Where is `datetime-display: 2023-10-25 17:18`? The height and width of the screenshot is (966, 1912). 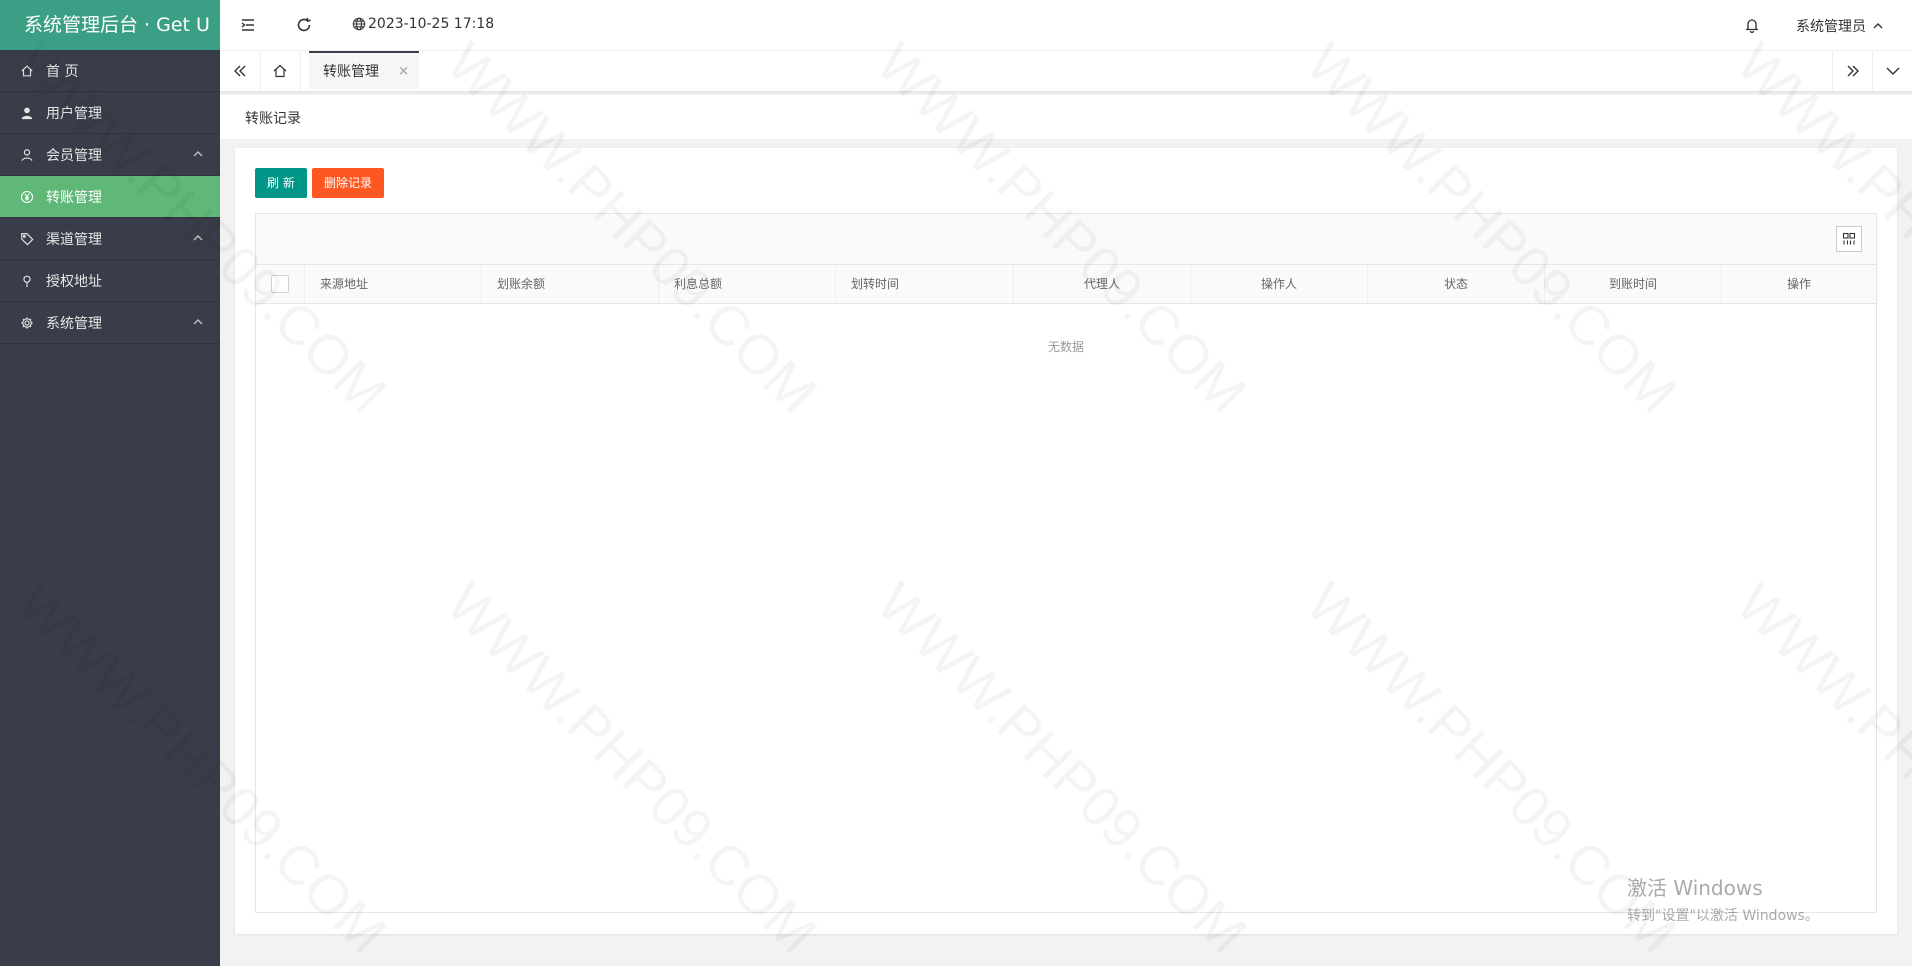 datetime-display: 2023-10-25 17:18 is located at coordinates (423, 24).